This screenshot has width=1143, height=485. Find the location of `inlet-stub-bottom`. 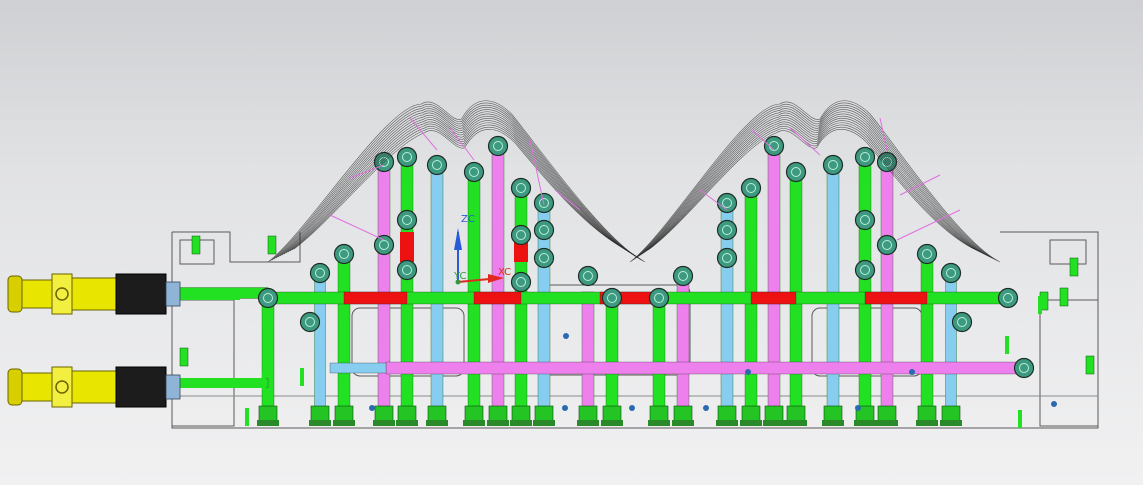

inlet-stub-bottom is located at coordinates (221, 383).